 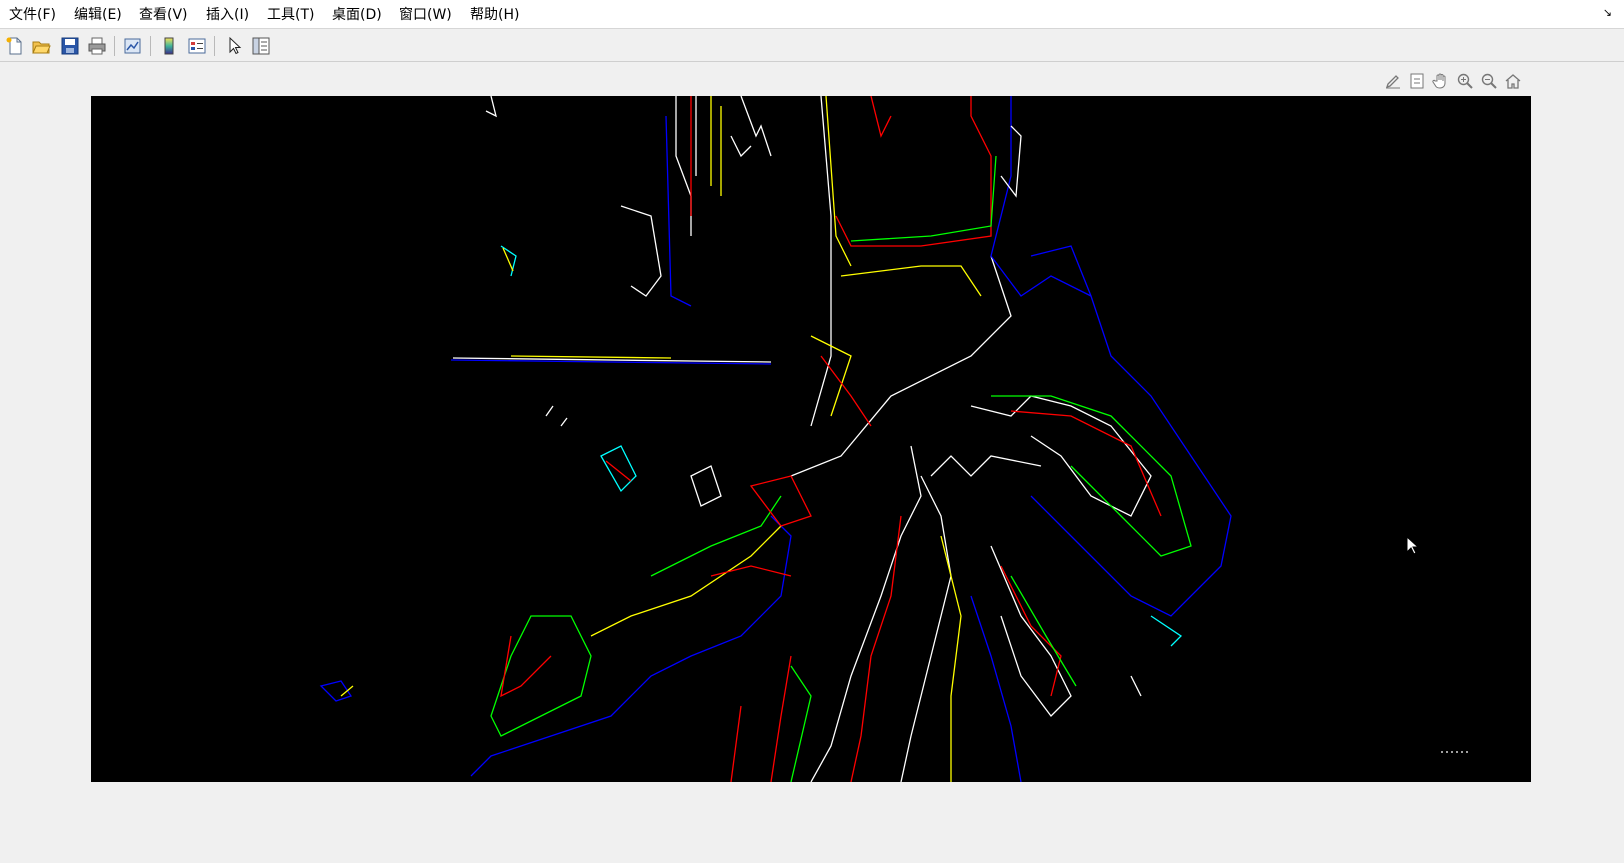 I want to click on new-file-icon, so click(x=15, y=46).